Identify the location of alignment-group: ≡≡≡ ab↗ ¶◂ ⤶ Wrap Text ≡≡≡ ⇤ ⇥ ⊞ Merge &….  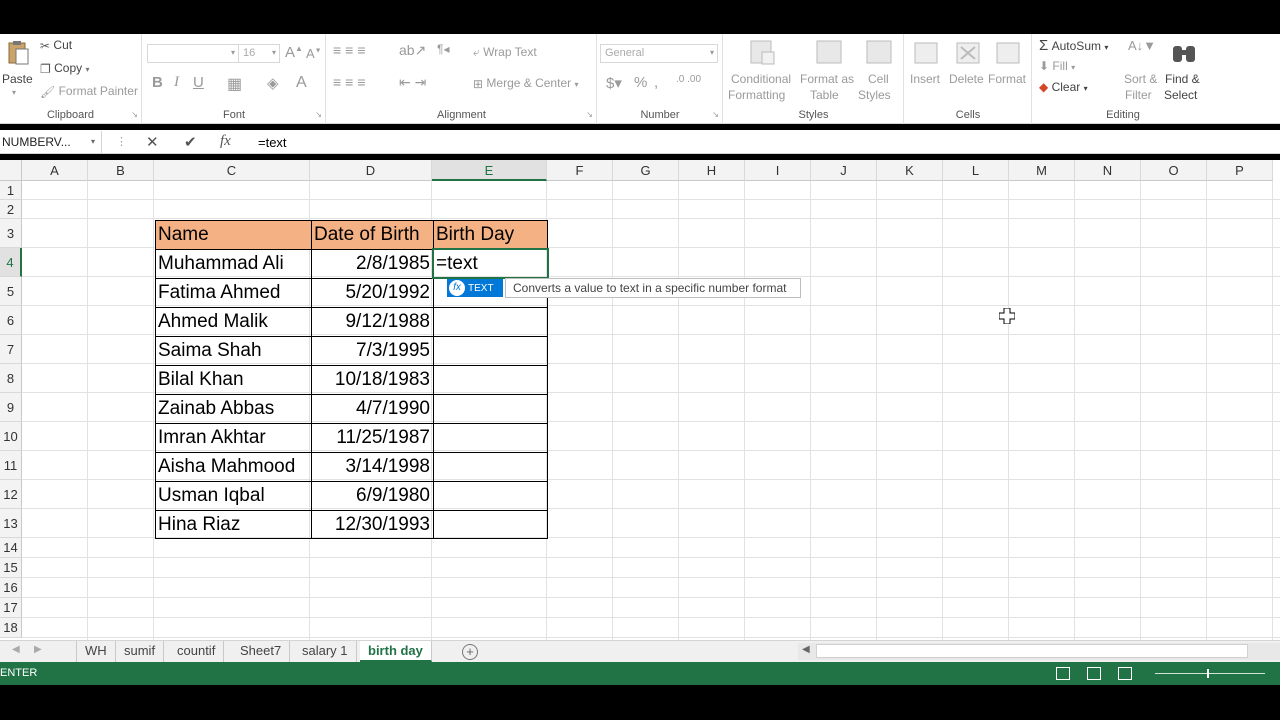
(462, 79).